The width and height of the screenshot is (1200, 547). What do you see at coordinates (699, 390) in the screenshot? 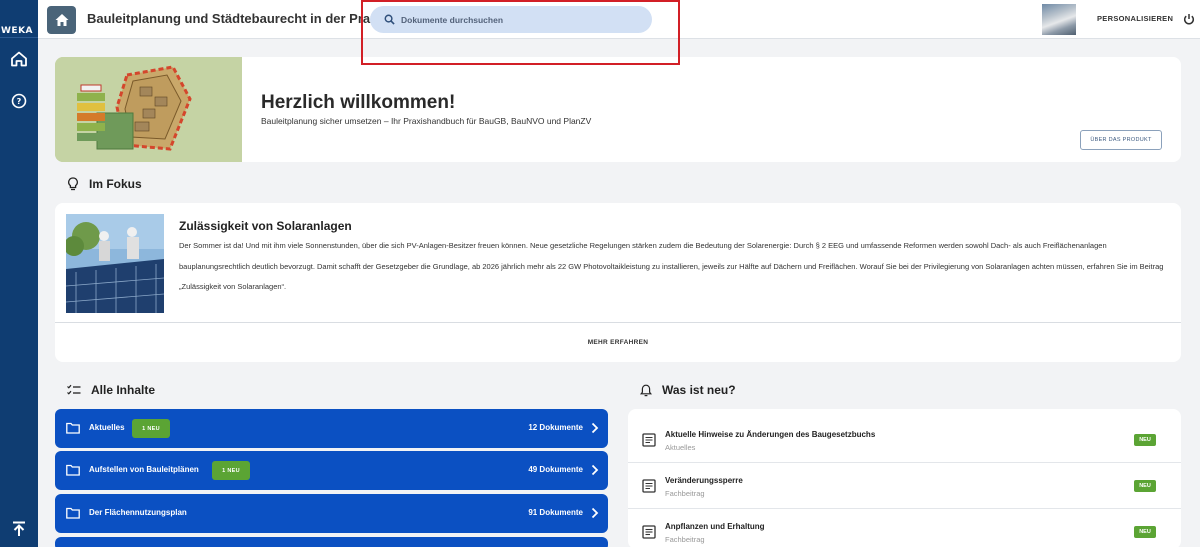
I see `news-heading-label: Was ist neu?` at bounding box center [699, 390].